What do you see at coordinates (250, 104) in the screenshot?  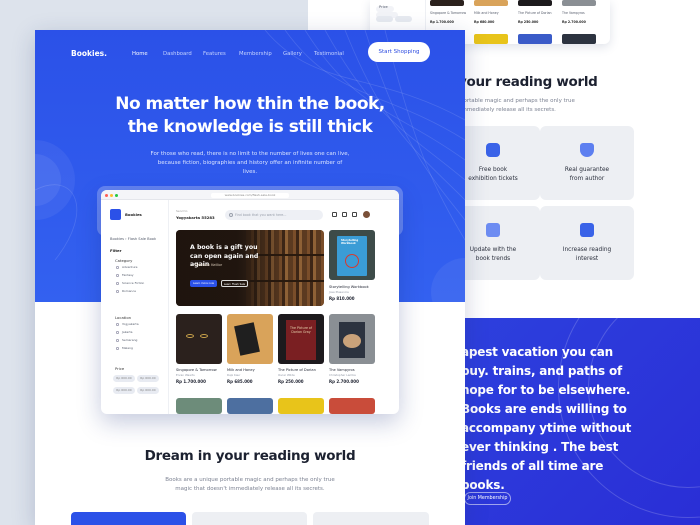 I see `hero-title-line1: No matter how thin the book,` at bounding box center [250, 104].